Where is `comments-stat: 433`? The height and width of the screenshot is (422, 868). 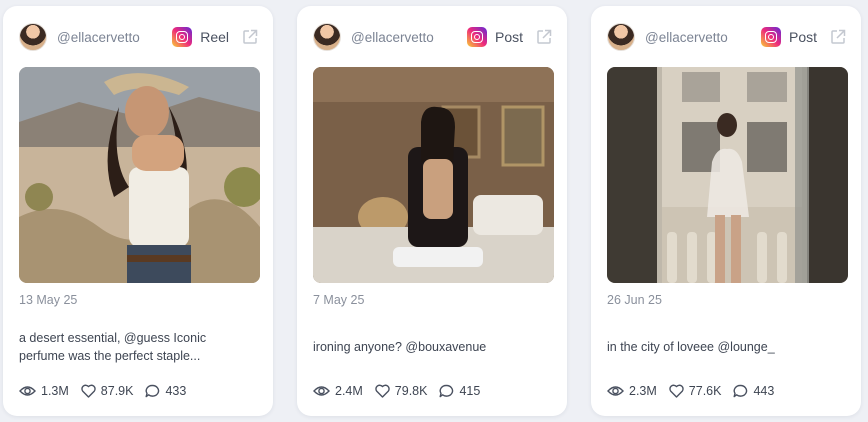 comments-stat: 433 is located at coordinates (165, 391).